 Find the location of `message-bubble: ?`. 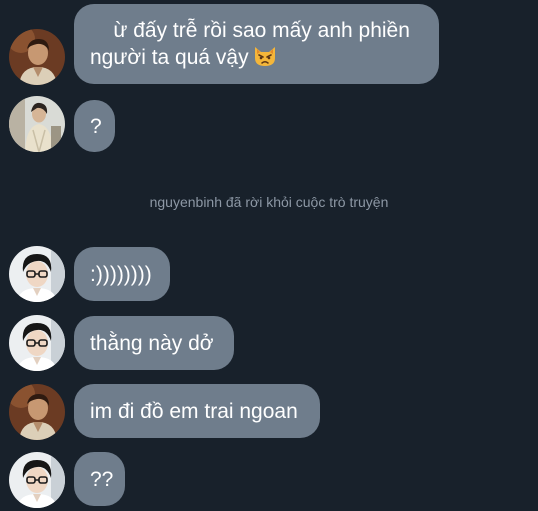

message-bubble: ? is located at coordinates (94, 126).